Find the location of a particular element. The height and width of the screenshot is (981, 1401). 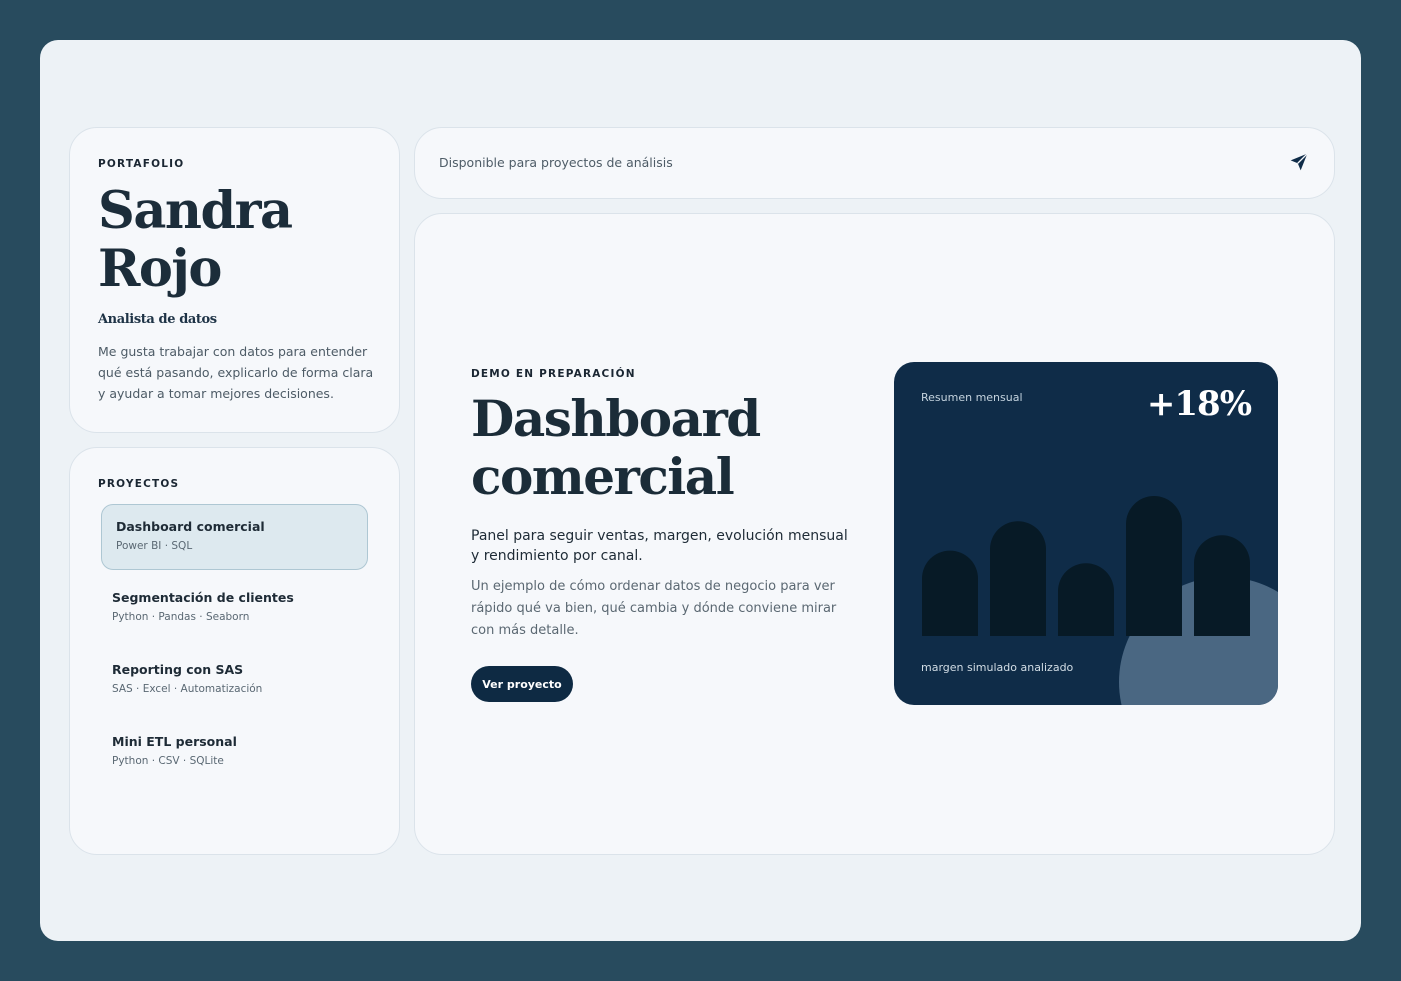

send-icon is located at coordinates (1299, 162).